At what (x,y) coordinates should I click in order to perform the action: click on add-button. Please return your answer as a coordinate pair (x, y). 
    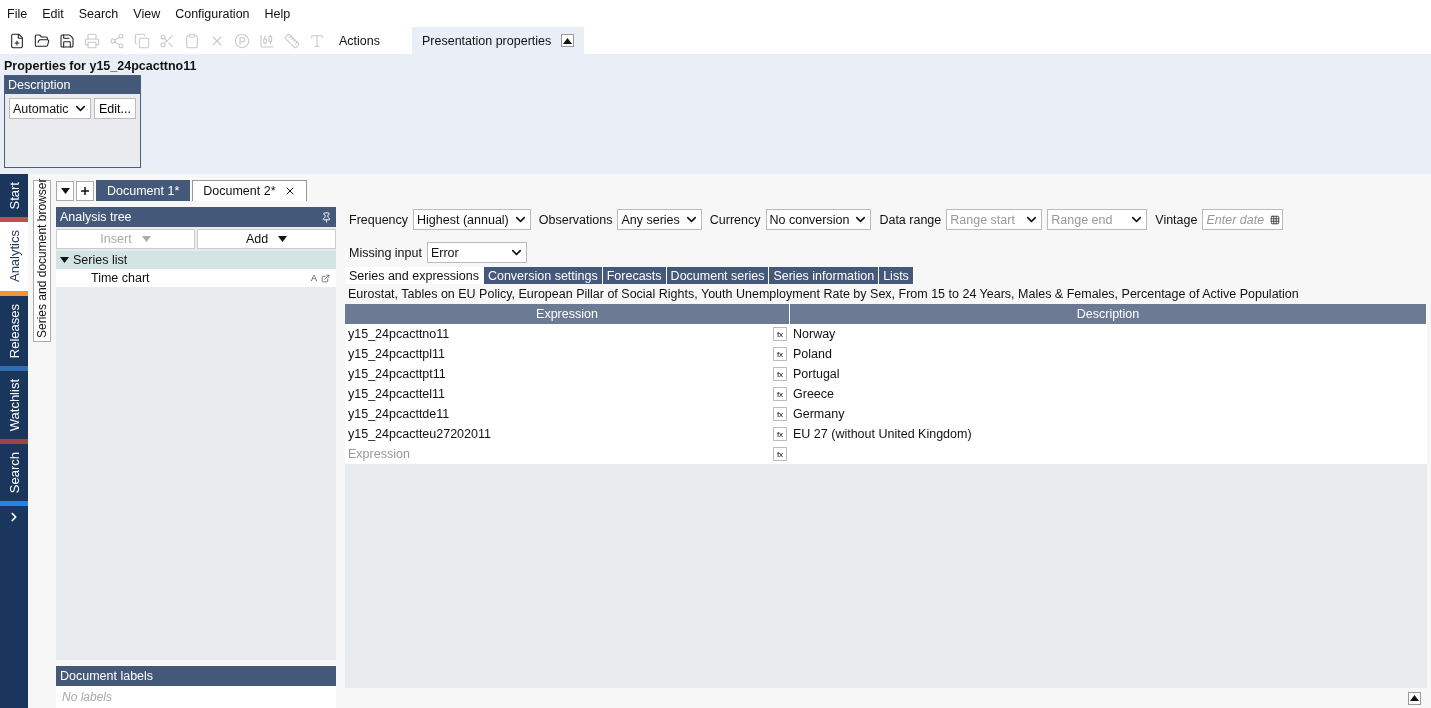
    Looking at the image, I should click on (85, 191).